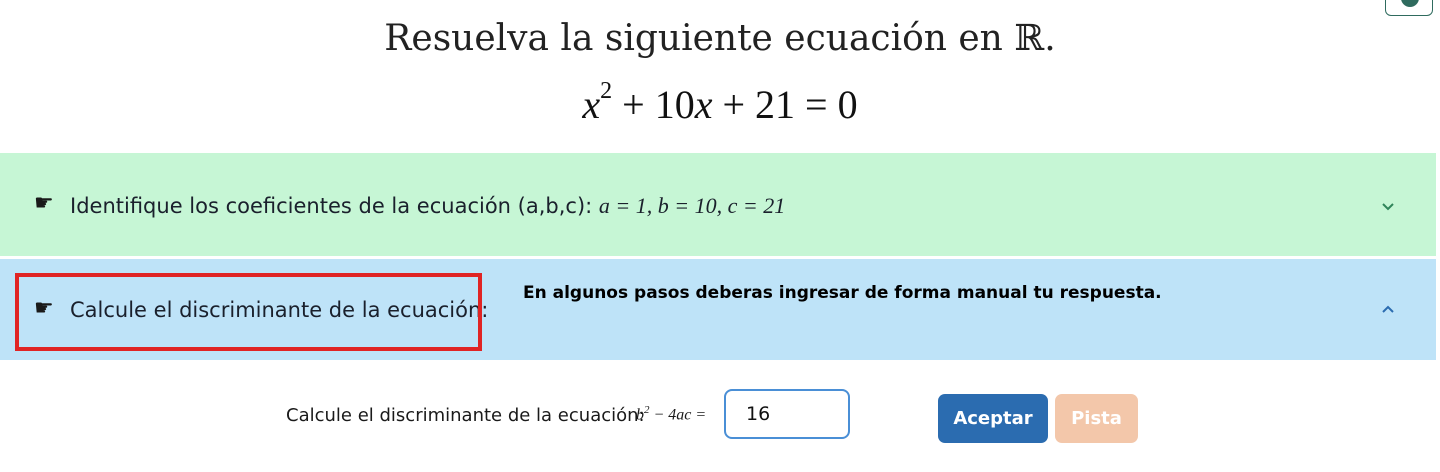  What do you see at coordinates (787, 414) in the screenshot?
I see `discriminant-input` at bounding box center [787, 414].